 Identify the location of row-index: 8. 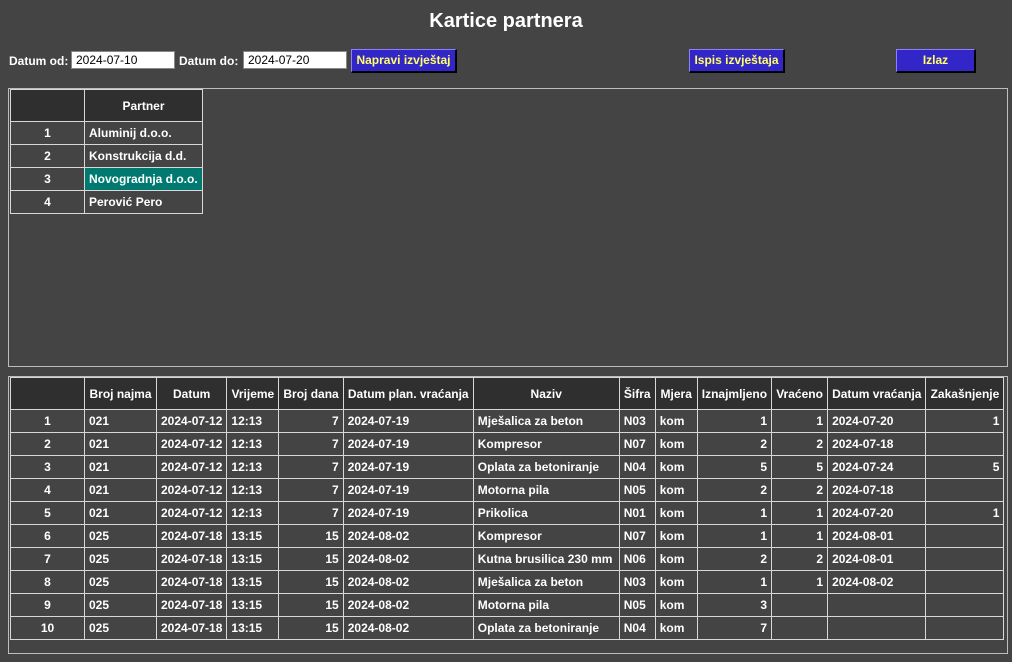
(47, 582).